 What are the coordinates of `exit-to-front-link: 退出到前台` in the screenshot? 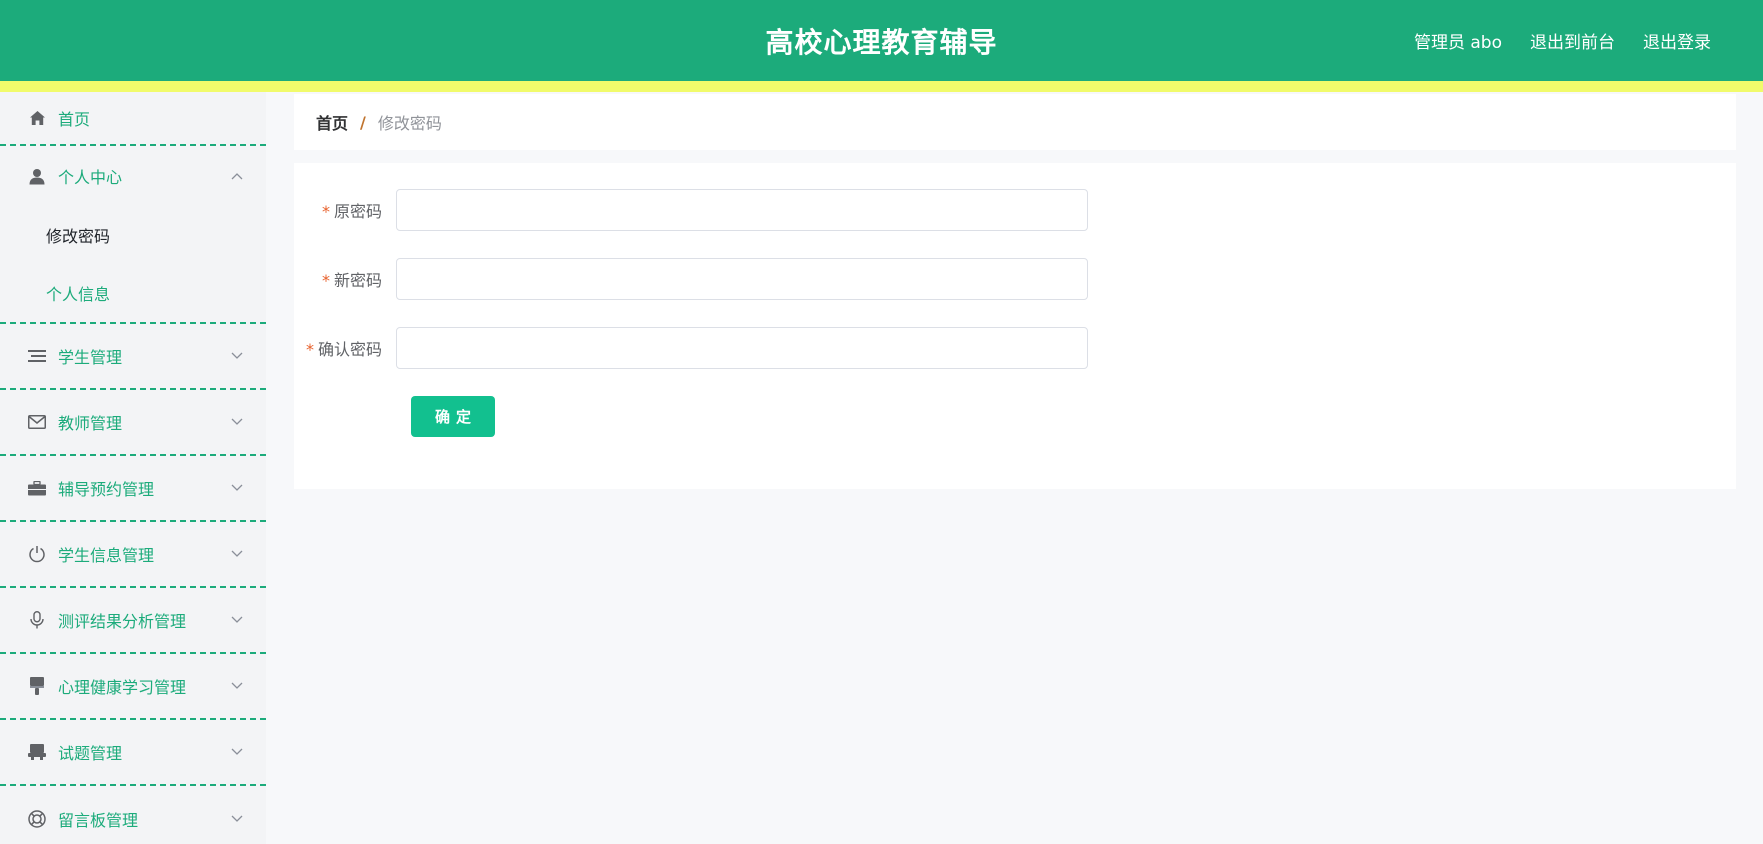 It's located at (1572, 40).